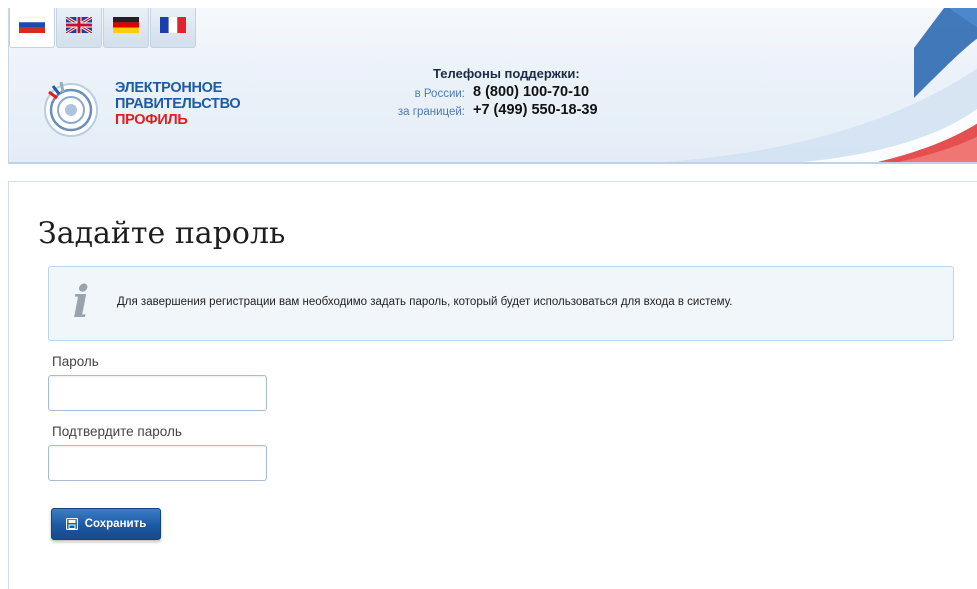 The height and width of the screenshot is (589, 977). I want to click on lang-tab-ru, so click(32, 28).